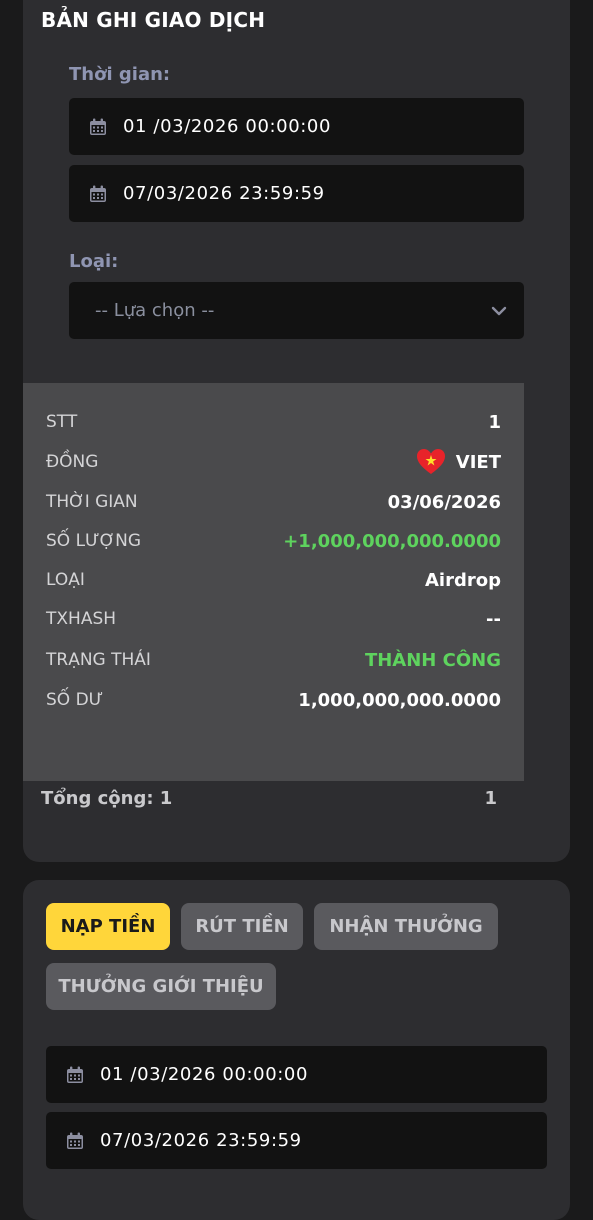 This screenshot has height=1220, width=593. Describe the element at coordinates (108, 926) in the screenshot. I see `tab-deposit: NẠP TIỀN` at that location.